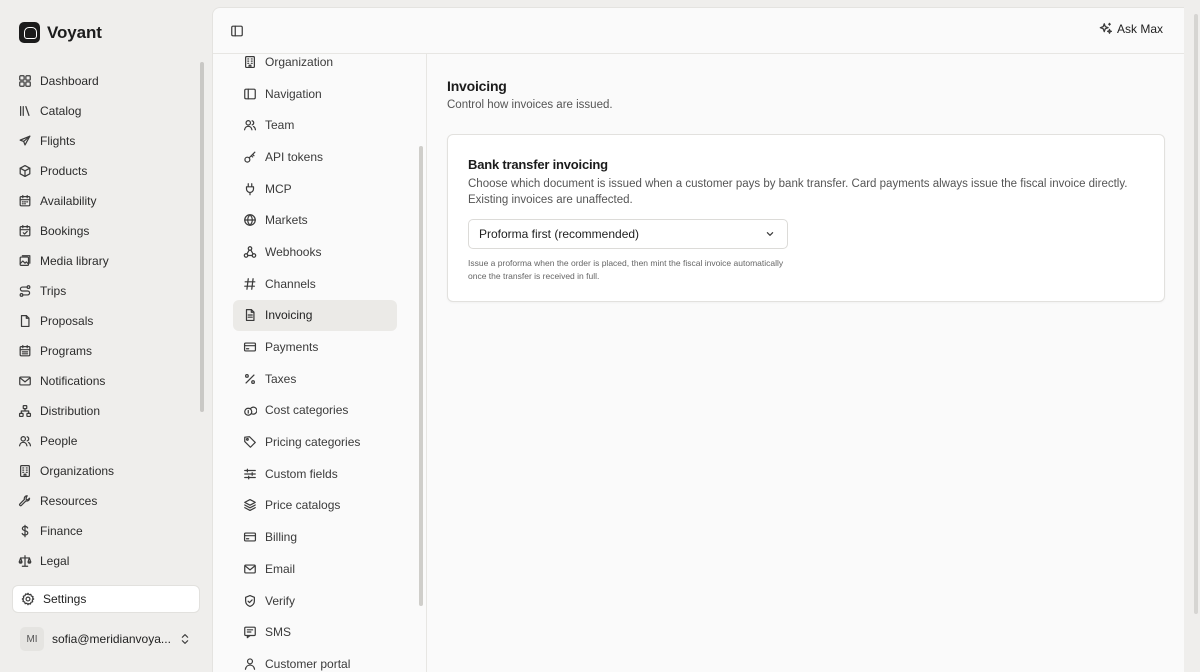 The image size is (1200, 672). I want to click on settings-nav-scrollbar, so click(421, 376).